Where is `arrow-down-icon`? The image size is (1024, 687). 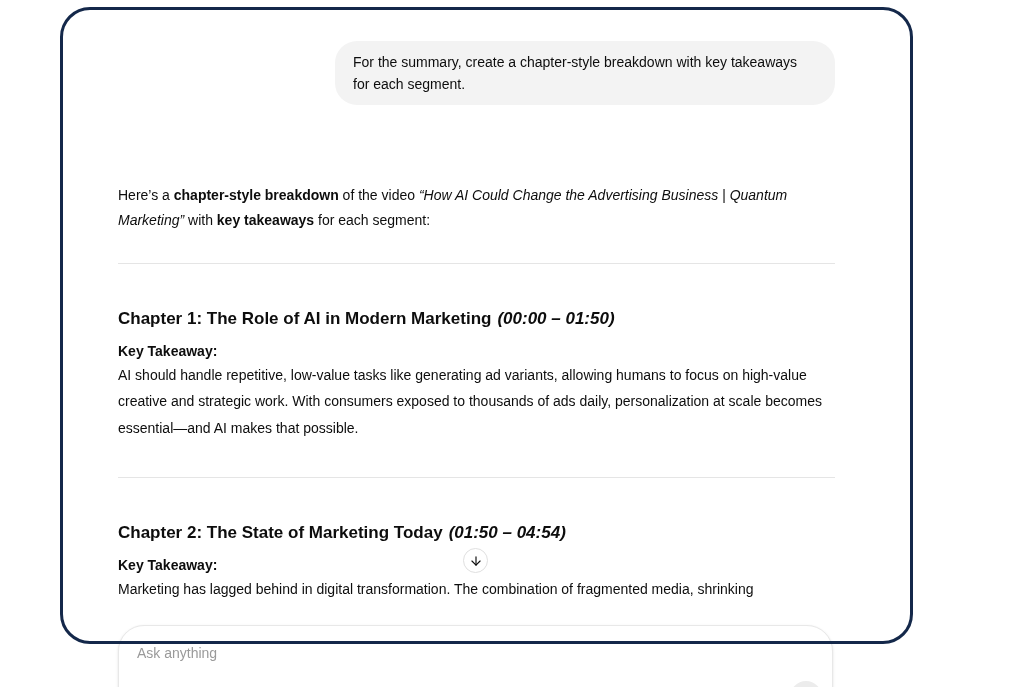
arrow-down-icon is located at coordinates (475, 560).